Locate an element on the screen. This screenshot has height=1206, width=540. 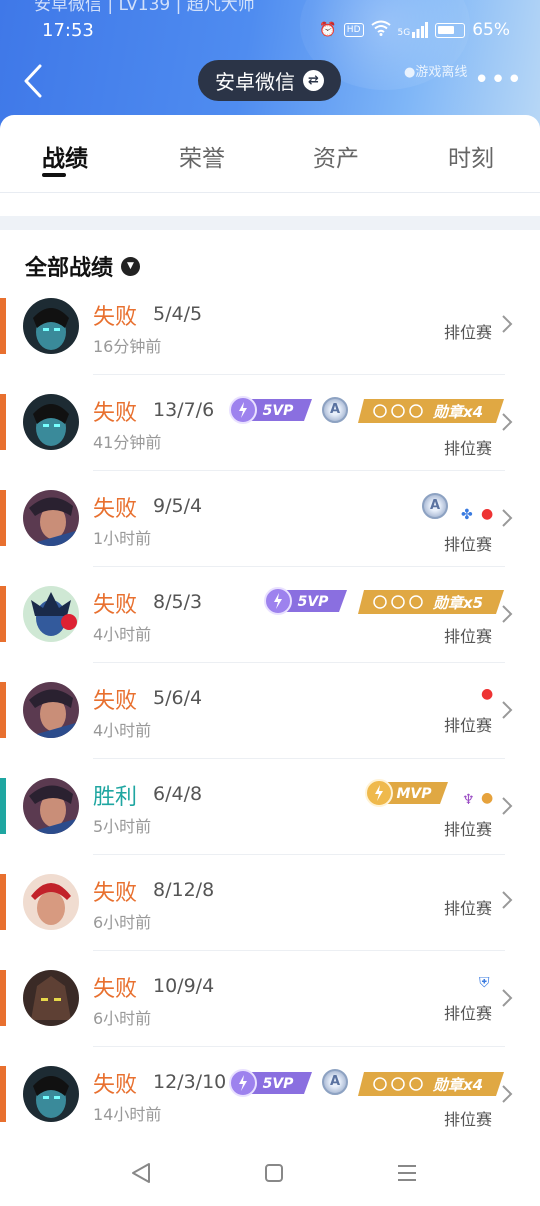
network-type: 5G is located at coordinates (404, 33).